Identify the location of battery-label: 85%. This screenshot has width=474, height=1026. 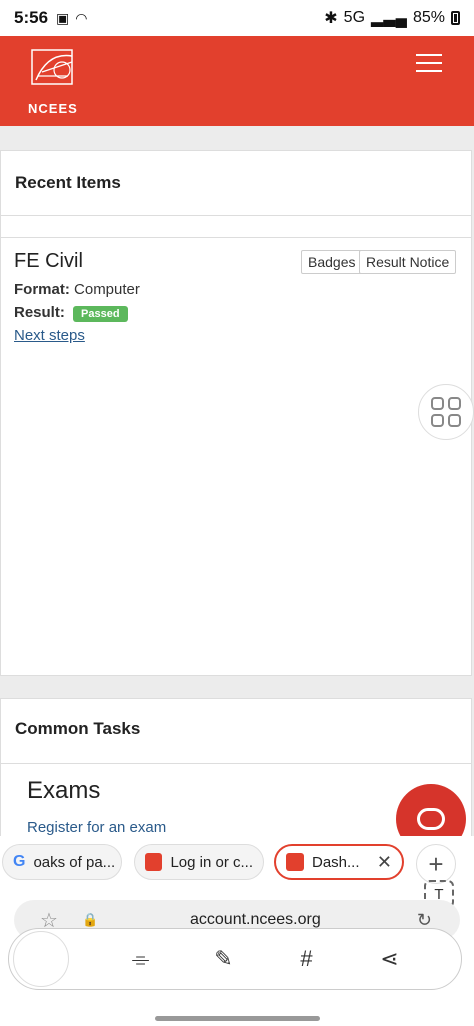
(428, 17).